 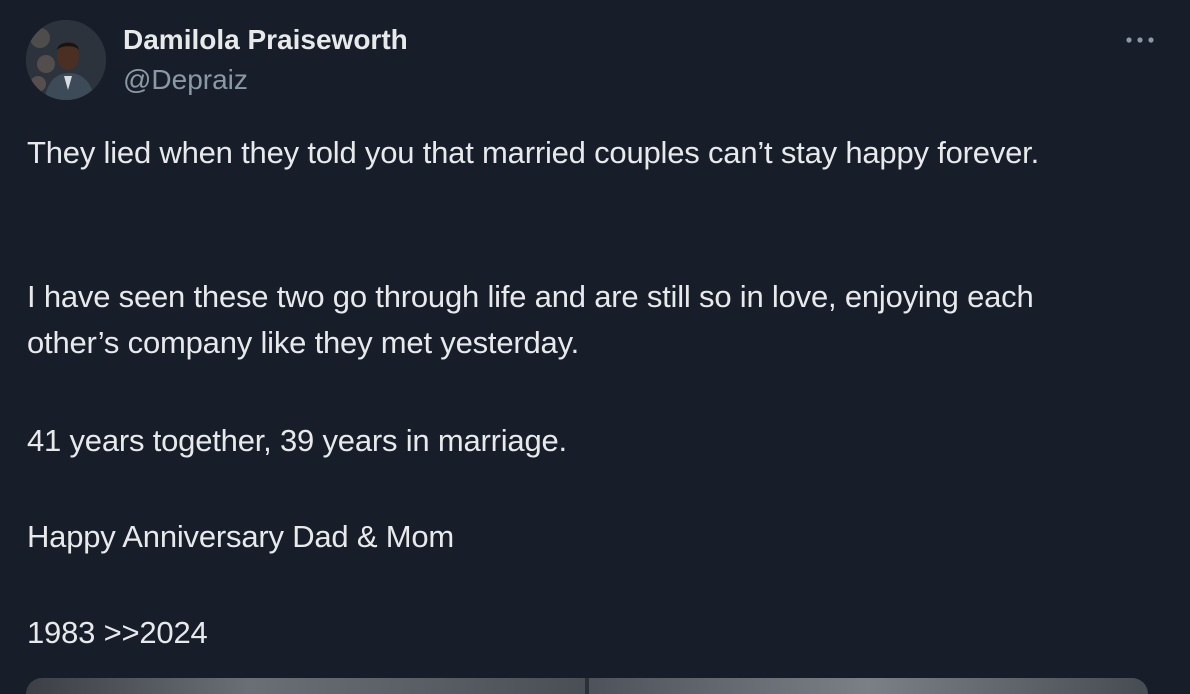 I want to click on more-options-icon, so click(x=1140, y=40).